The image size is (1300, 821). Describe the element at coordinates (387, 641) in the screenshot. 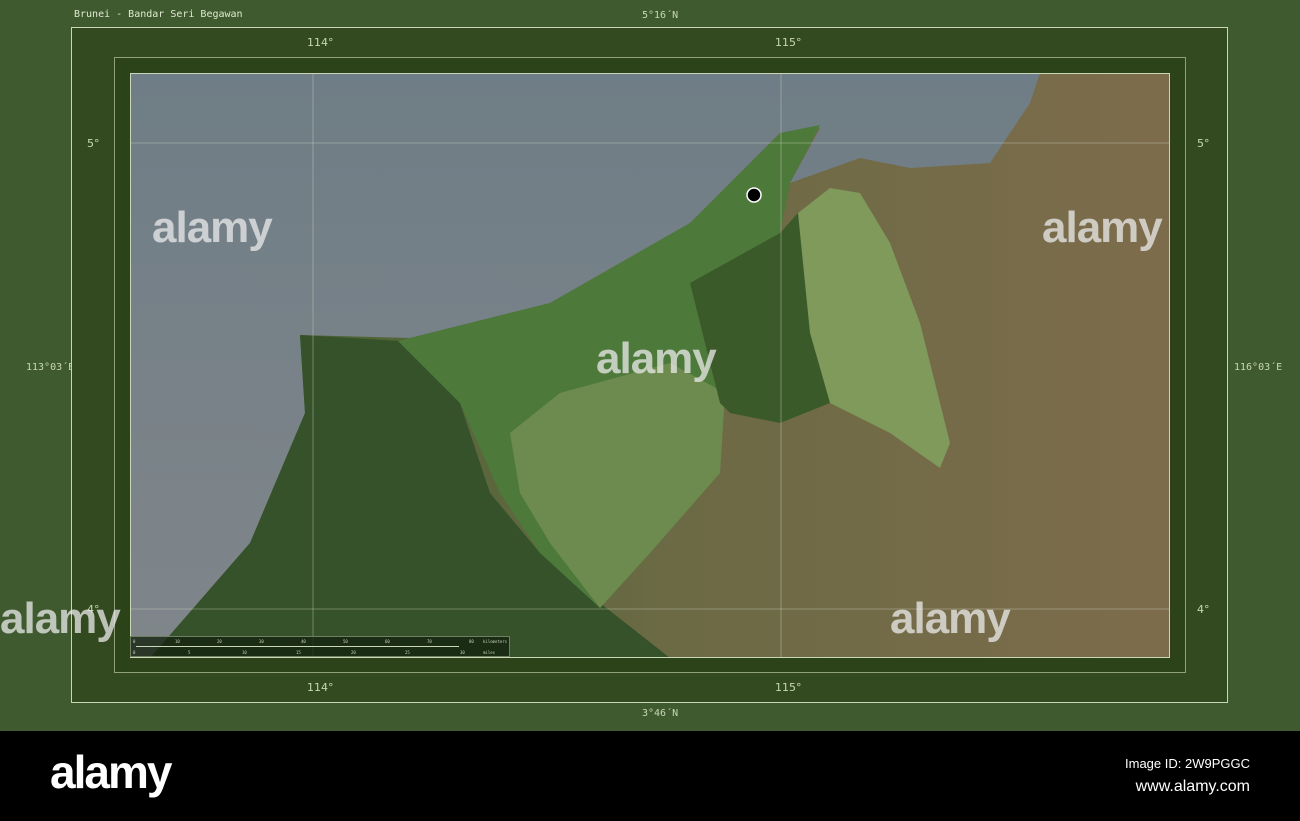

I see `scale-km-60: 60` at that location.